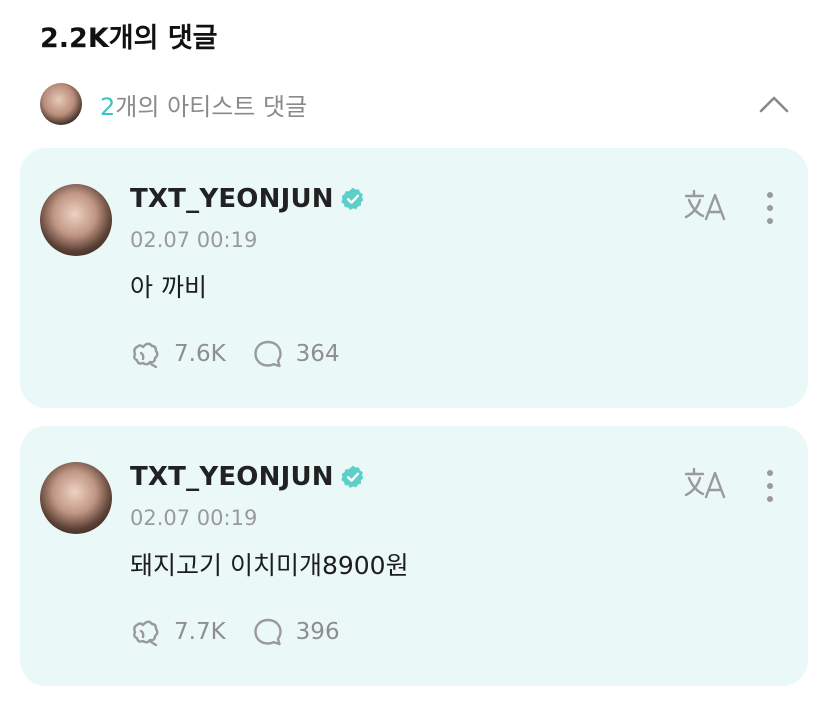  What do you see at coordinates (269, 565) in the screenshot?
I see `comment-text: 돼지고기 이치미개8900원` at bounding box center [269, 565].